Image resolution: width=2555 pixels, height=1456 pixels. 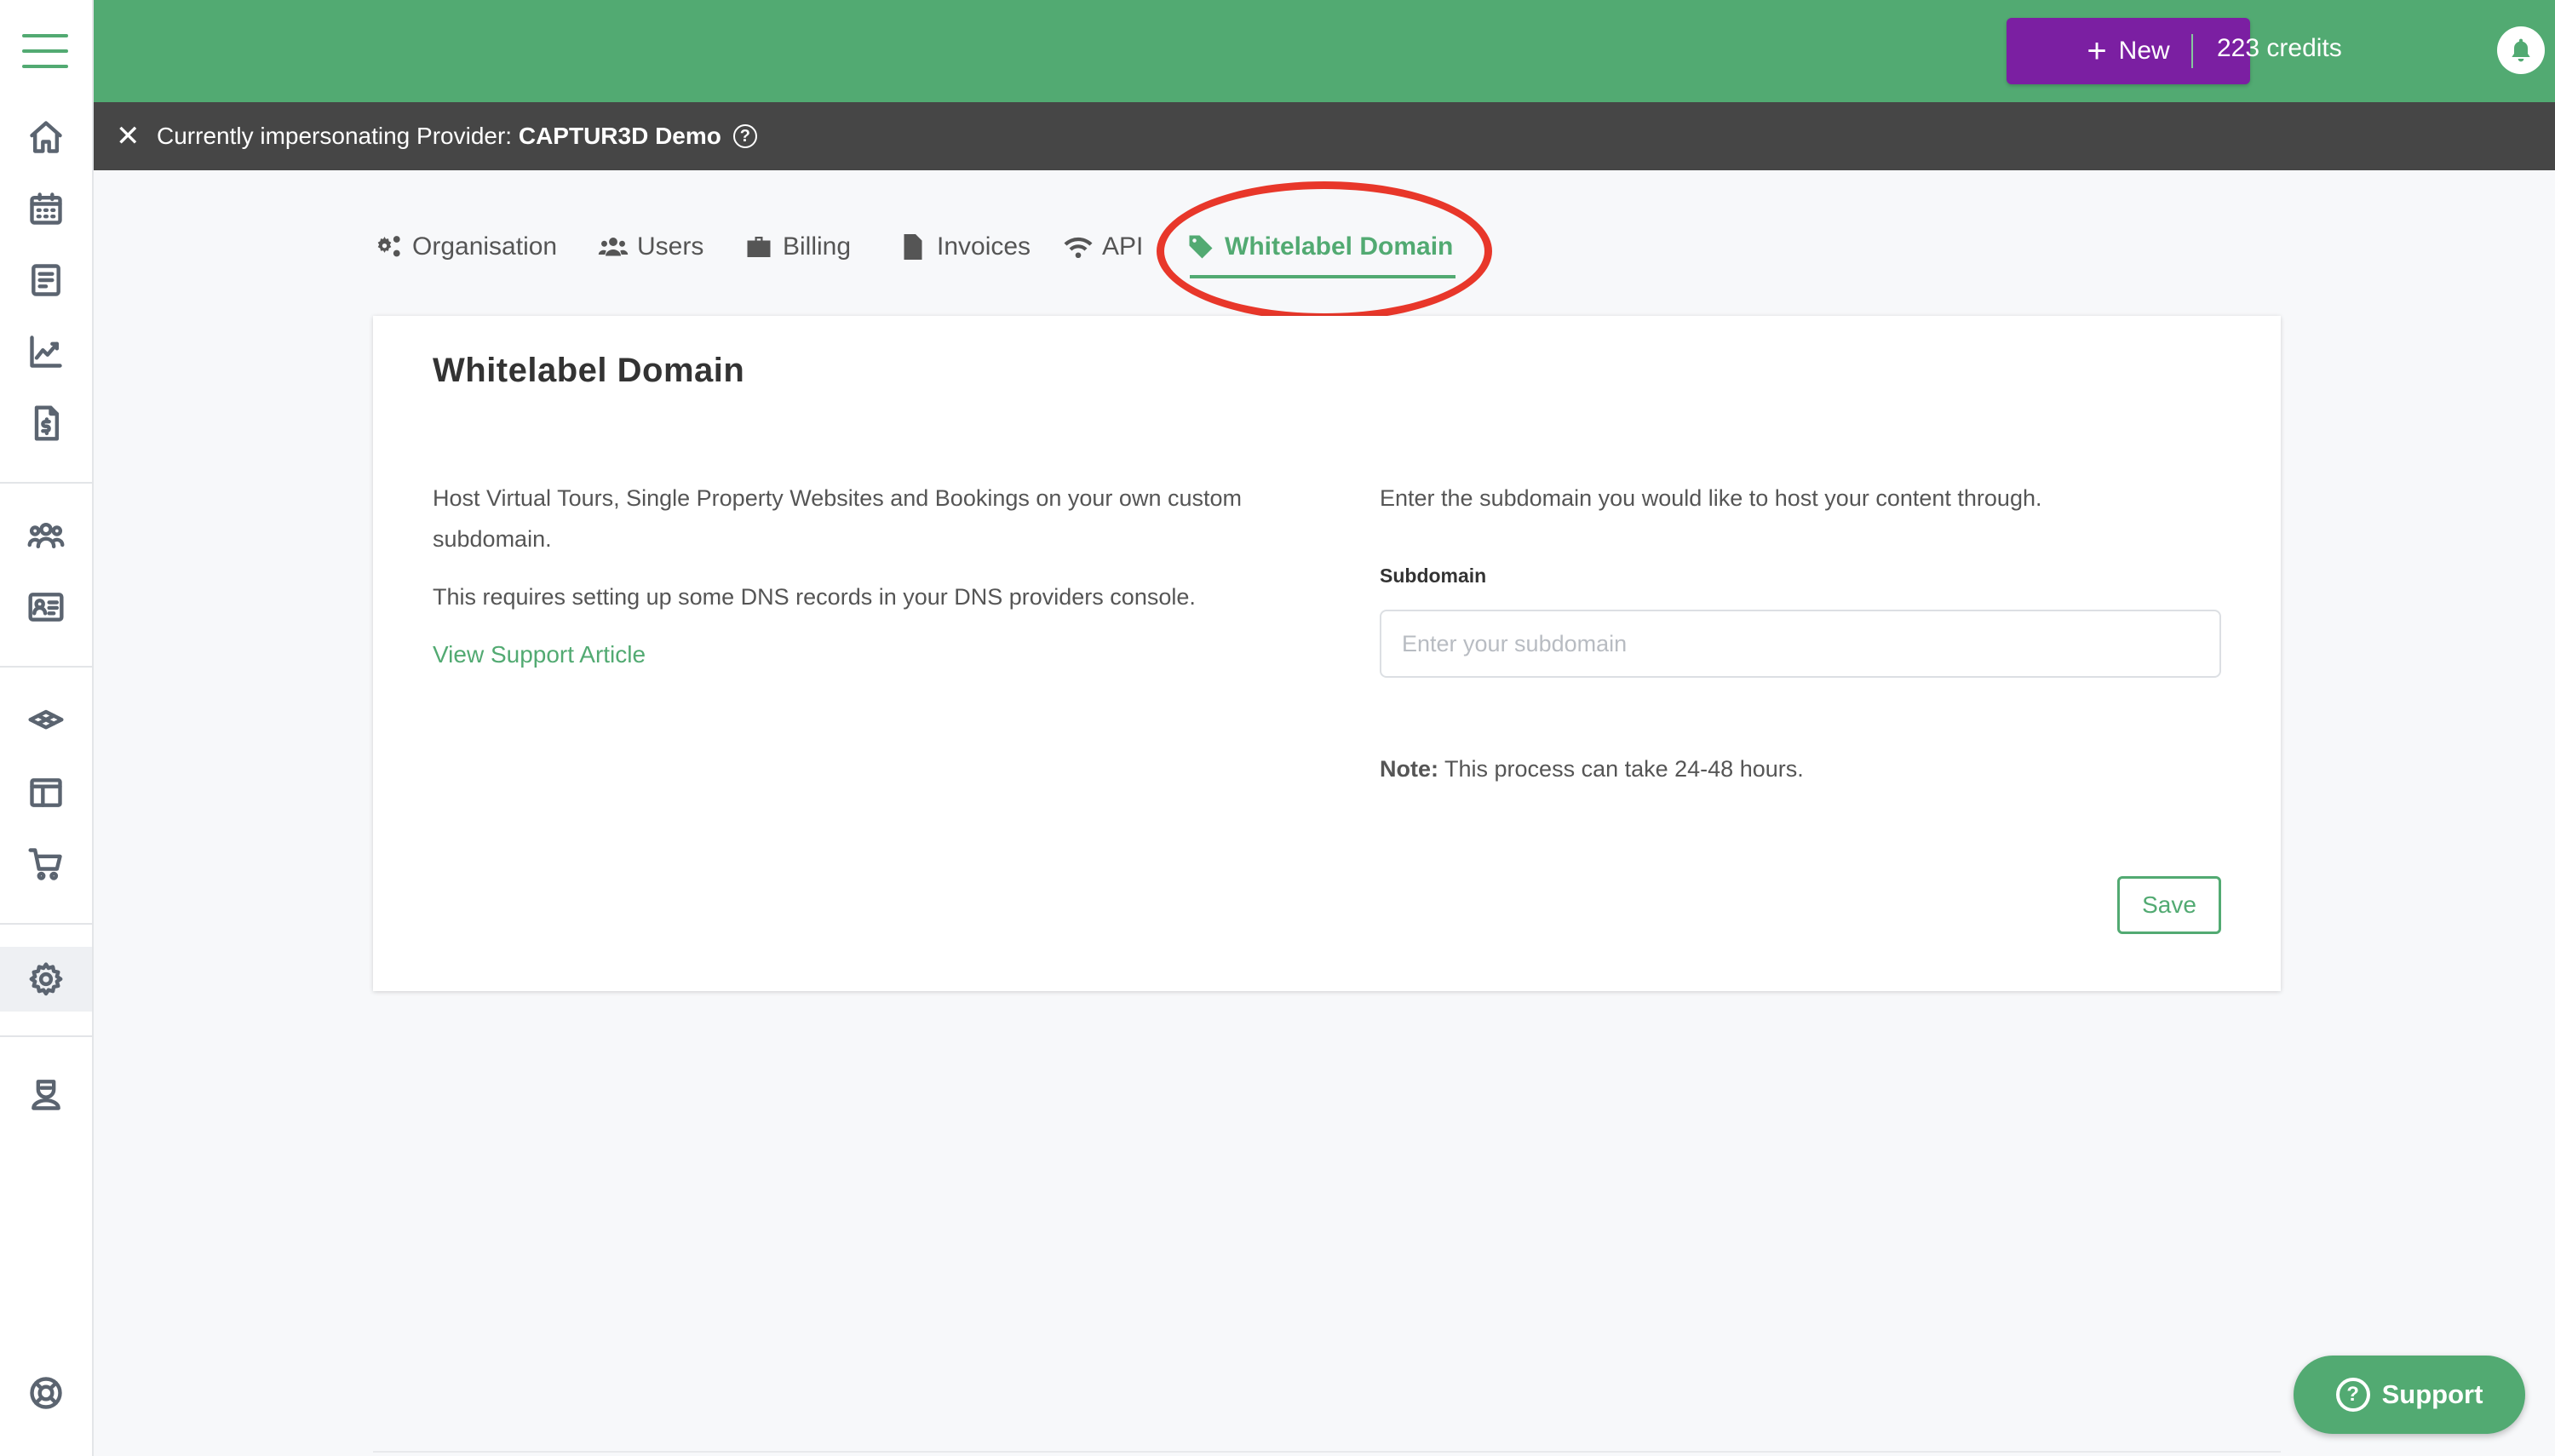 I want to click on tab-whitelabel-domain: Whitelabel Domain, so click(x=1319, y=247).